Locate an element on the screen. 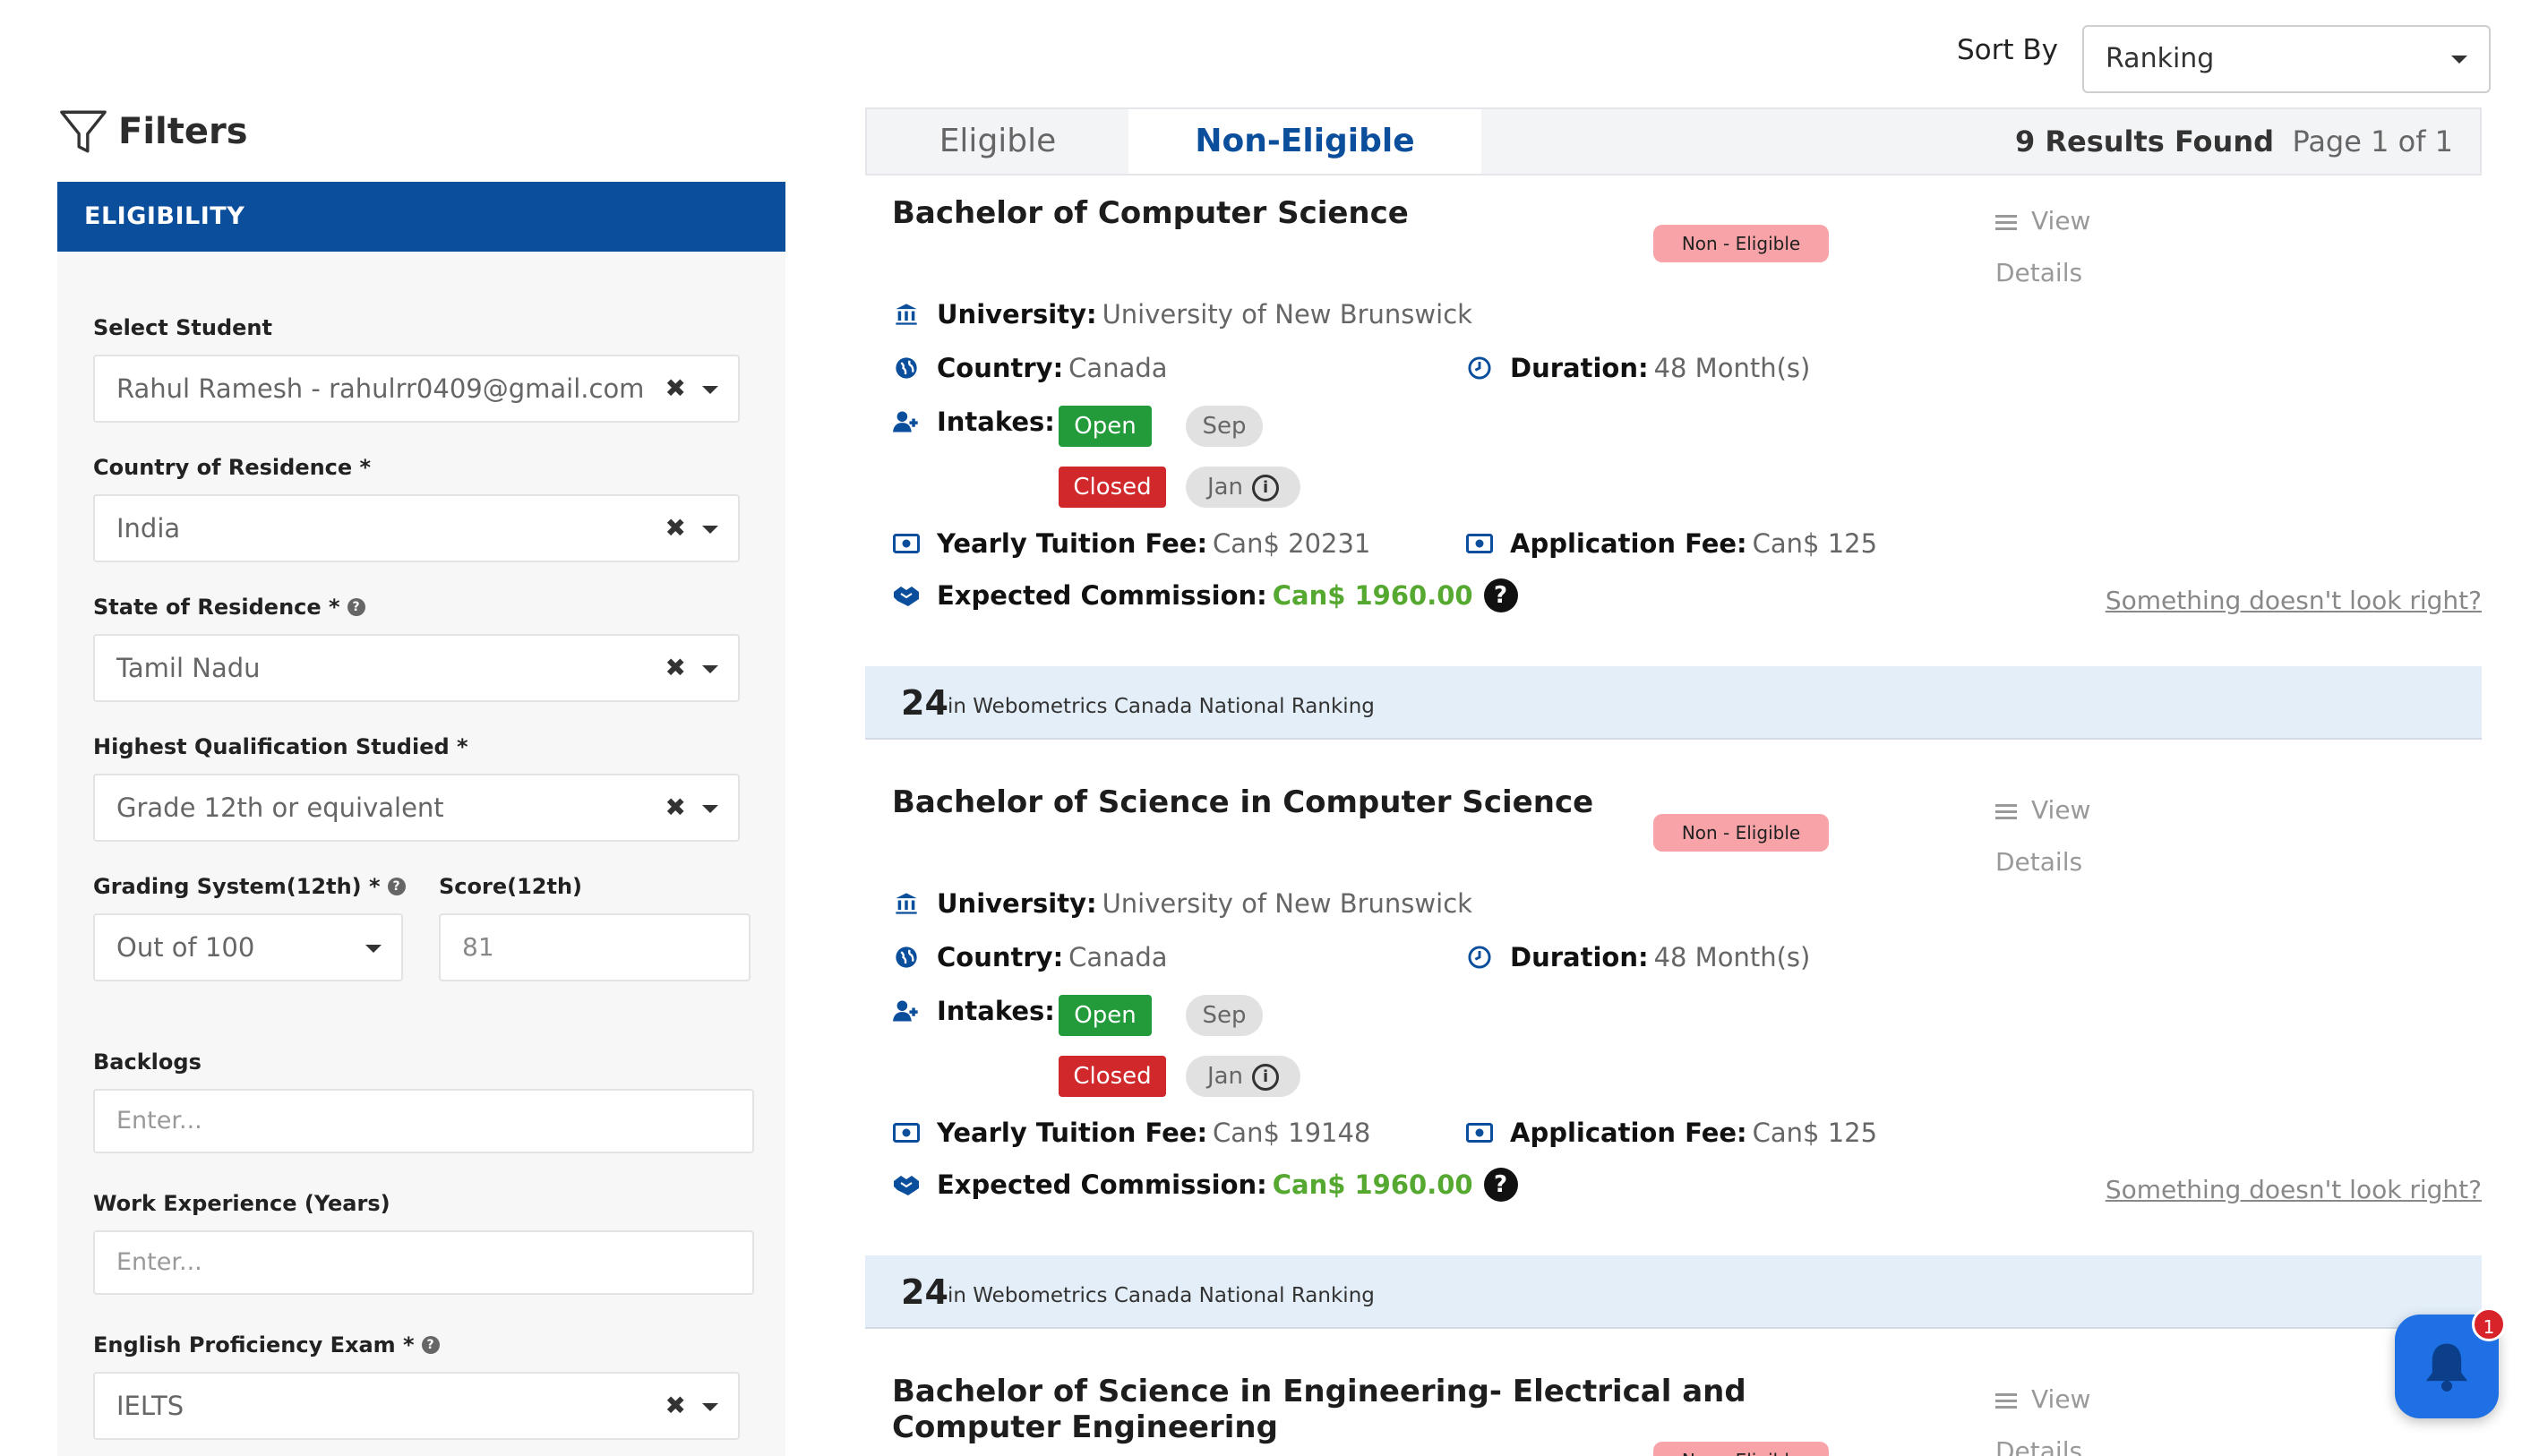  country-of-residence-label: Country of Residence * is located at coordinates (232, 467).